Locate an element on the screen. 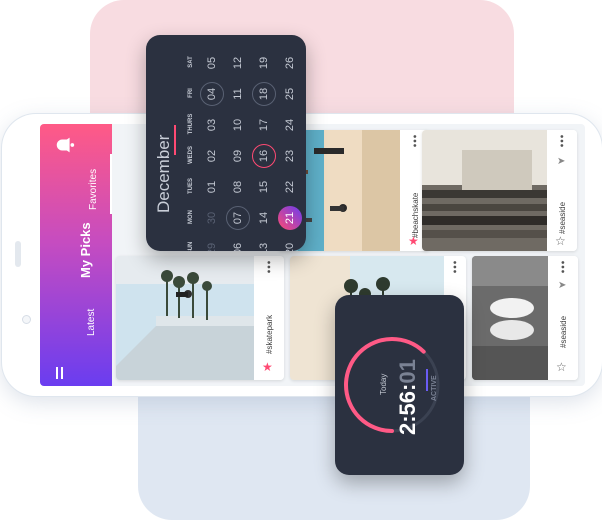  sidebar-title: My Picks is located at coordinates (85, 250).